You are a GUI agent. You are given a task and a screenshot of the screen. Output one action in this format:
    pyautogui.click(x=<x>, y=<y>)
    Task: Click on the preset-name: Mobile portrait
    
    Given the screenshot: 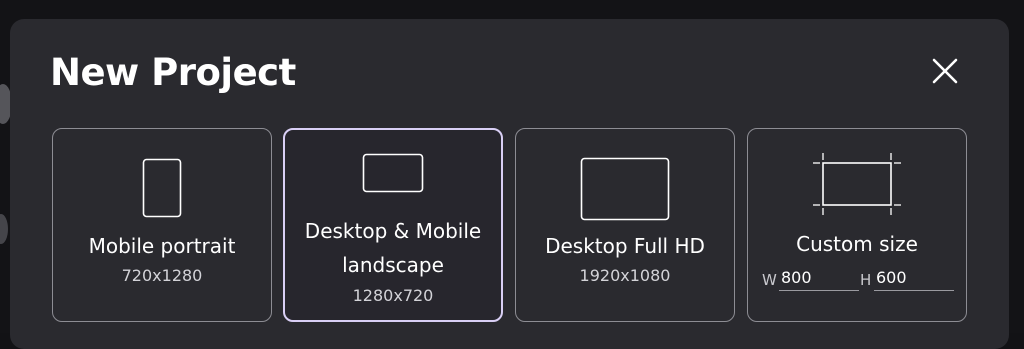 What is the action you would take?
    pyautogui.click(x=162, y=246)
    